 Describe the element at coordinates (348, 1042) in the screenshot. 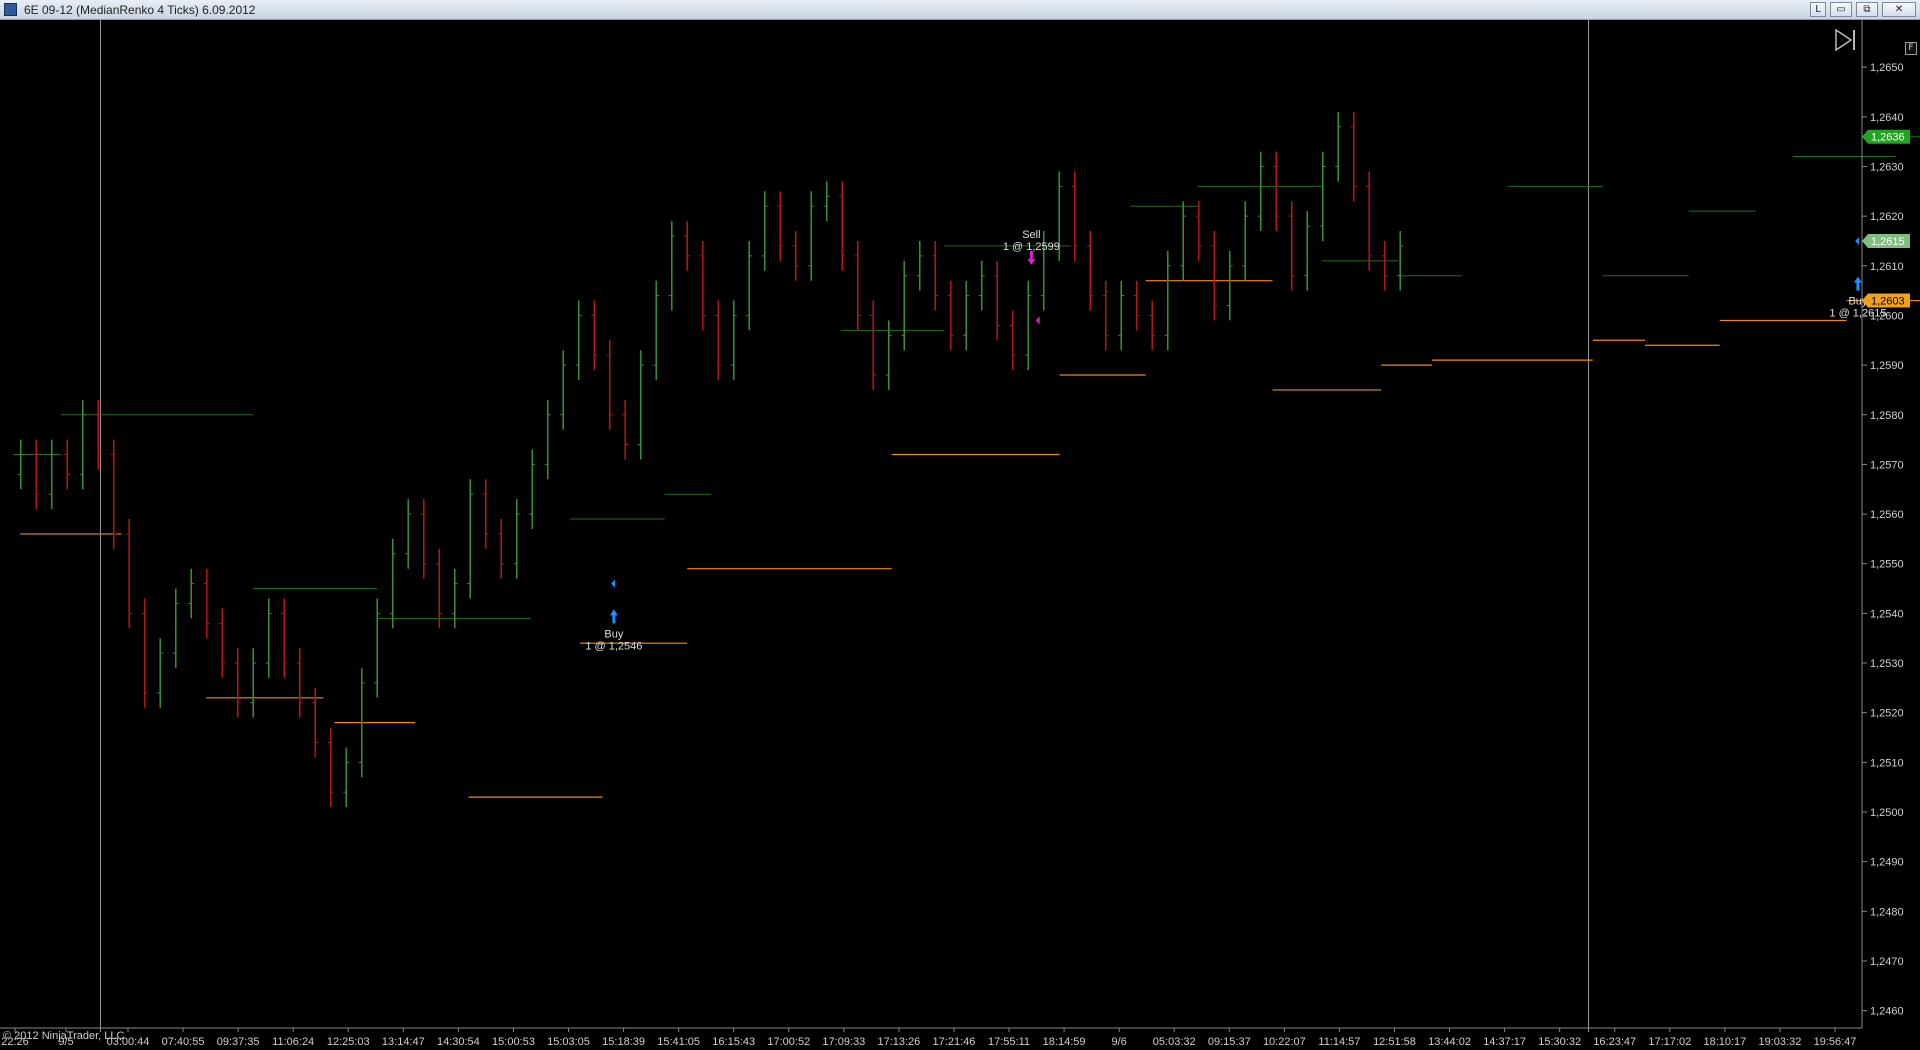

I see `x-tick-label: 12:25:03` at that location.